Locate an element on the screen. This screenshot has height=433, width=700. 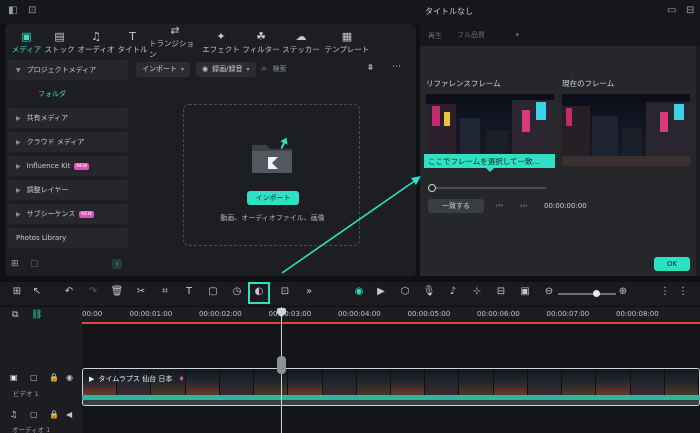
frame-slider-track is located at coordinates (489, 188).